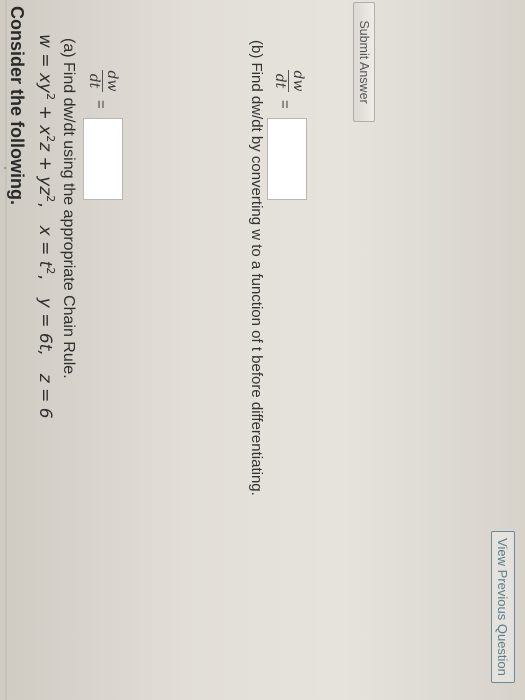  Describe the element at coordinates (45, 396) in the screenshot. I see `eq-z-definition: z = 6` at that location.